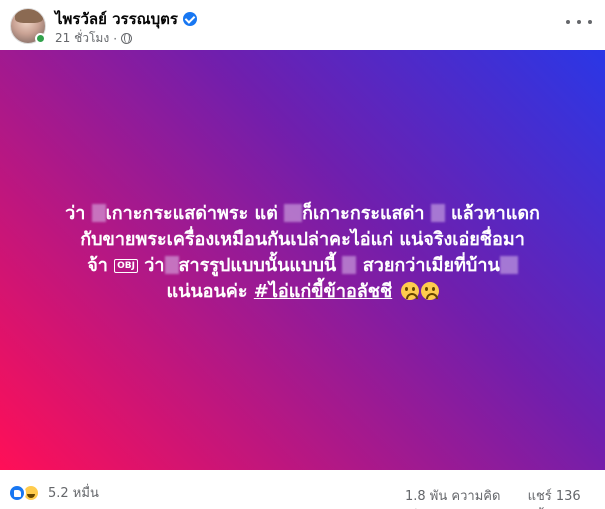 The width and height of the screenshot is (605, 509). Describe the element at coordinates (116, 19) in the screenshot. I see `author-name: ไพรวัลย์ วรรณบุตร` at that location.